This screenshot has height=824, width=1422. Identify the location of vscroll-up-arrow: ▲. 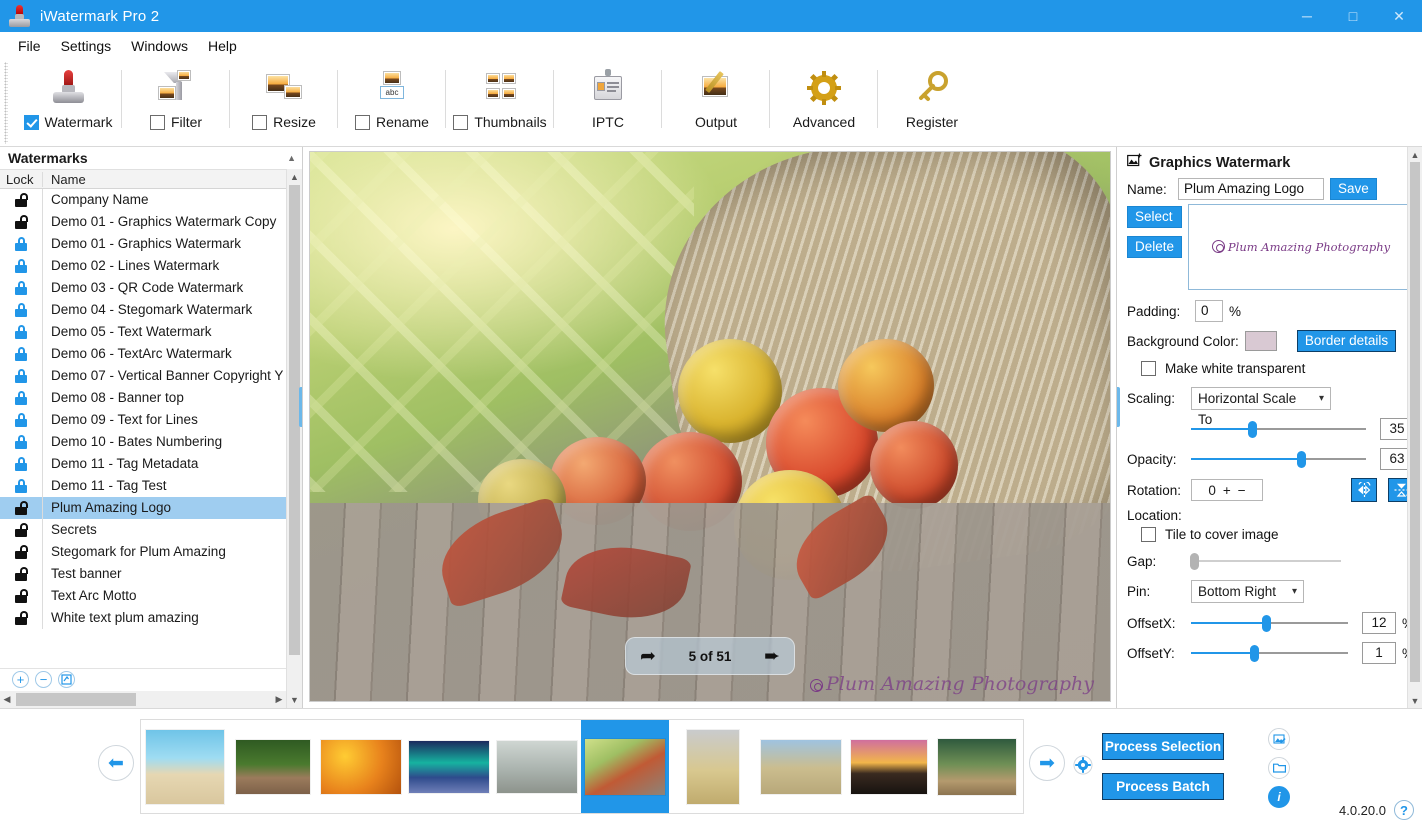
(294, 177).